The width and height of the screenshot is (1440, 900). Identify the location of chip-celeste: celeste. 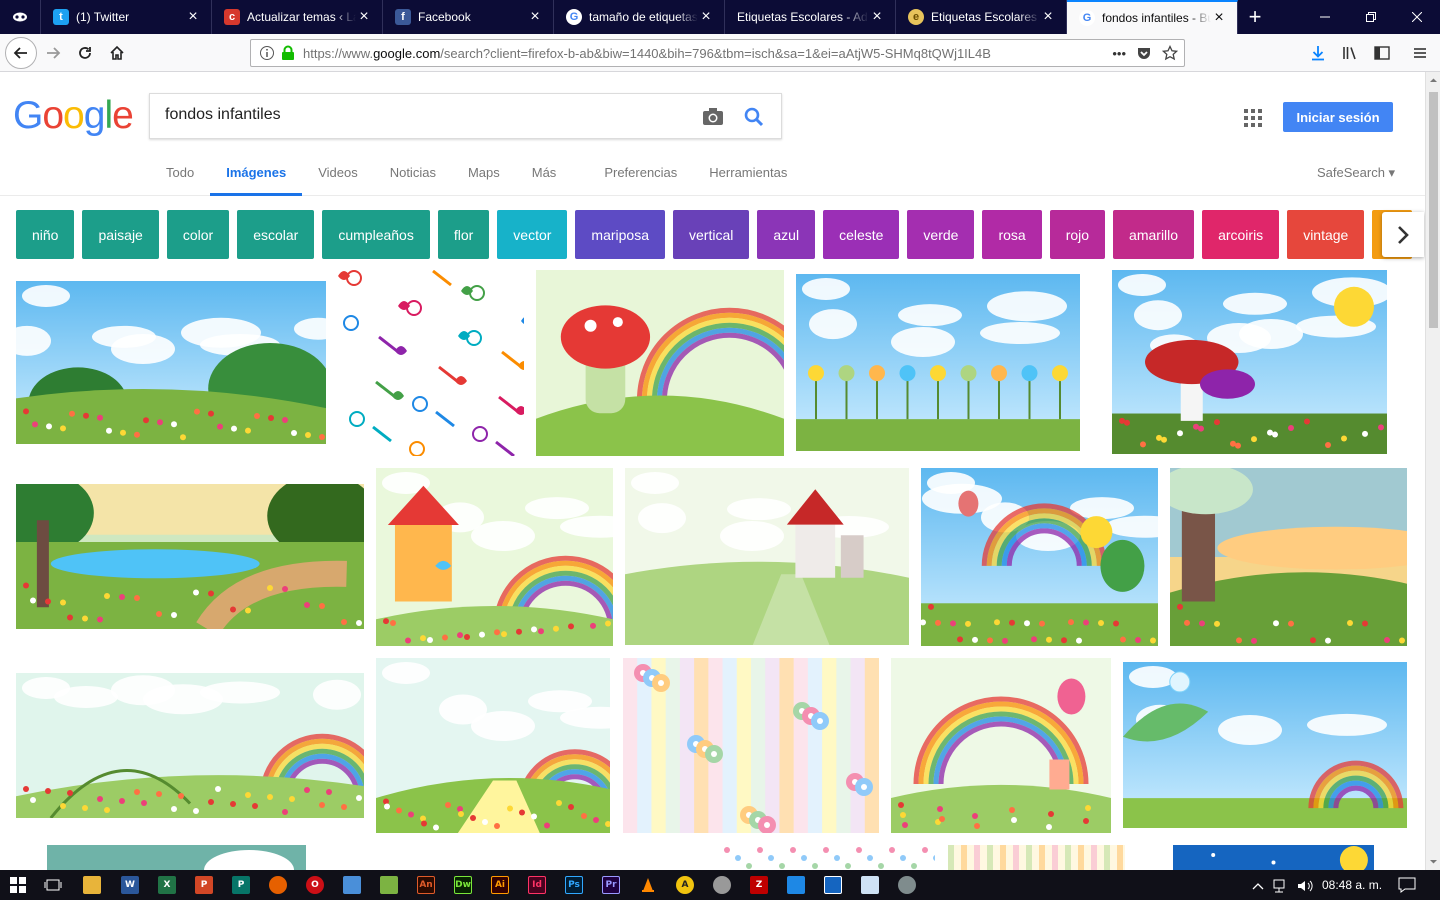
(861, 234).